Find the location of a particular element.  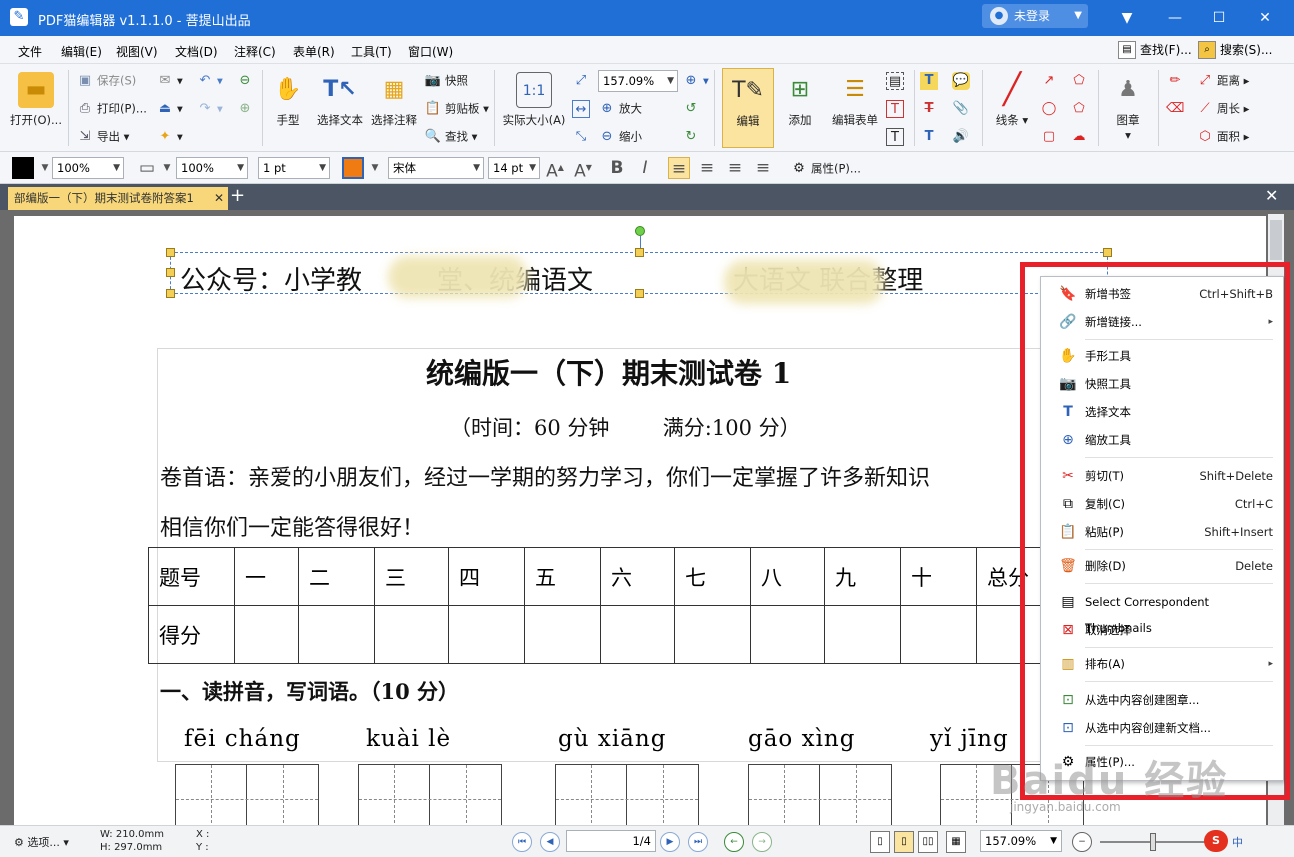

polyline-tool-button: ⬠ is located at coordinates (1080, 81).